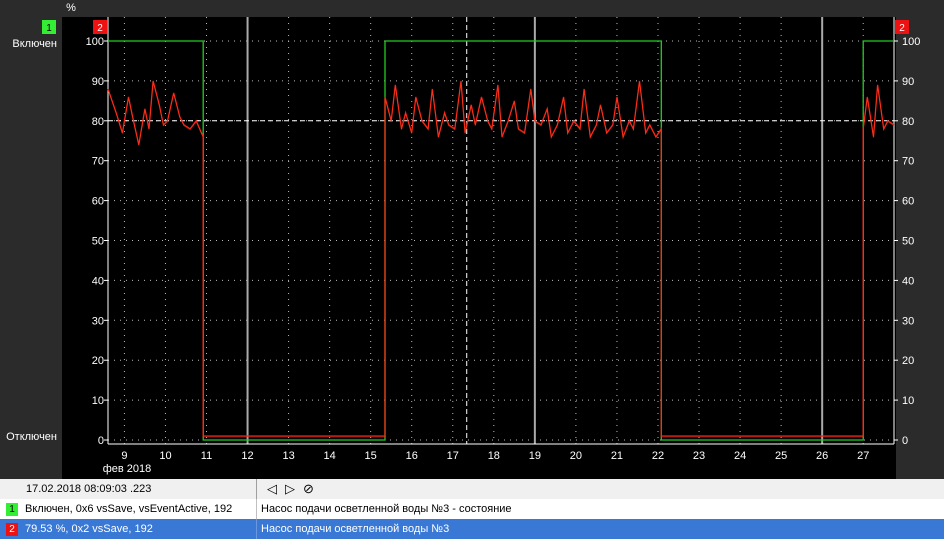 This screenshot has width=944, height=539. Describe the element at coordinates (905, 441) in the screenshot. I see `y-tick-label-right: 0` at that location.